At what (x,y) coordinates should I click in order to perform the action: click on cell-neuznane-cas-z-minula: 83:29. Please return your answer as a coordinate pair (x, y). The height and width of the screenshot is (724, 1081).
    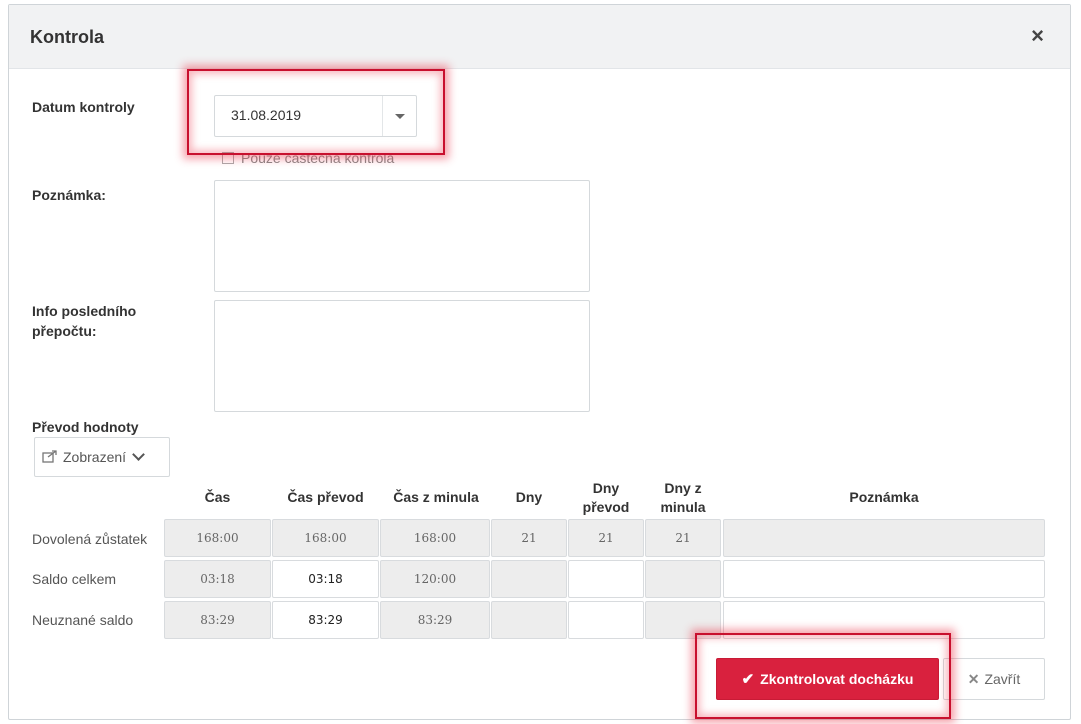
    Looking at the image, I should click on (435, 620).